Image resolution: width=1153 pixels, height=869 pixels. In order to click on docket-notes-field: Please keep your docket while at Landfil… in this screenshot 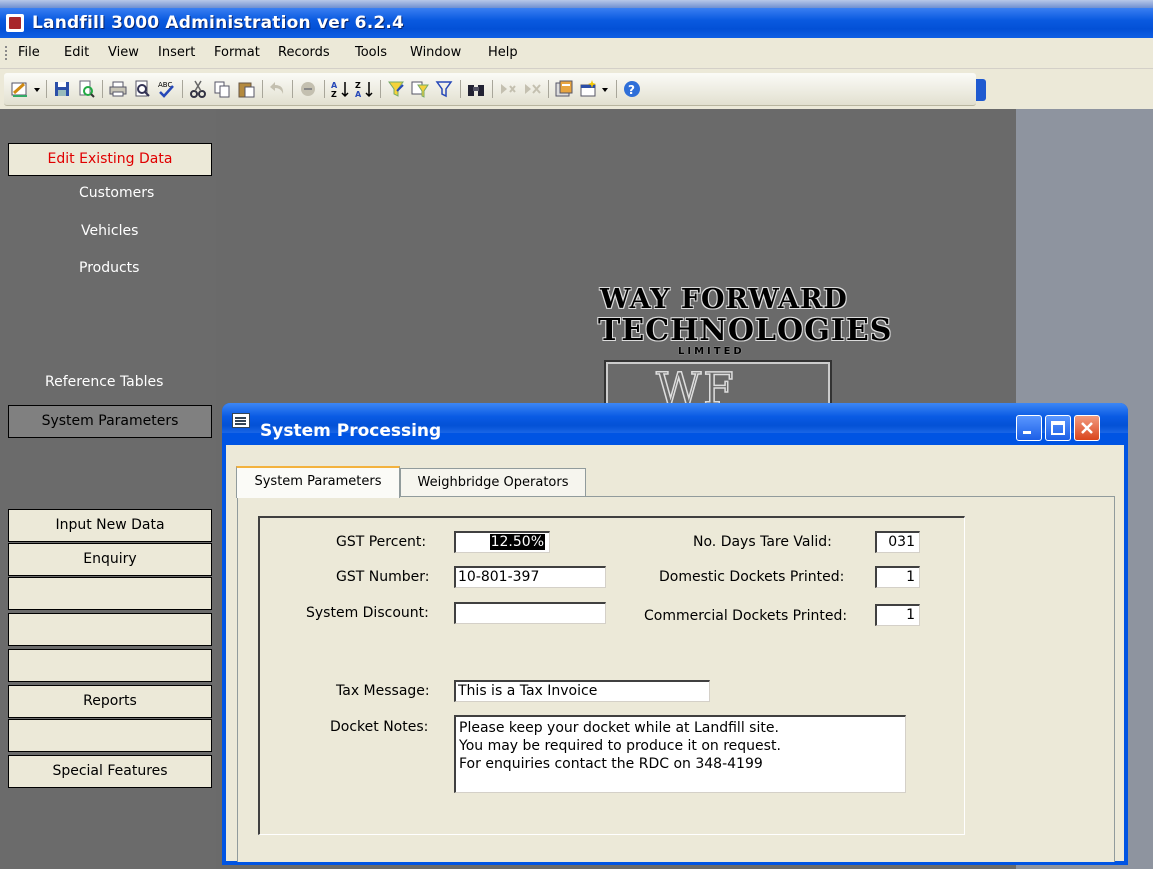, I will do `click(680, 754)`.